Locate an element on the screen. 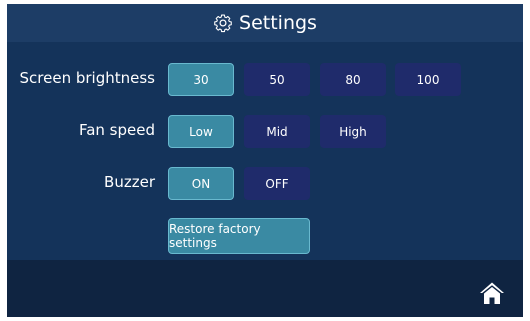 The width and height of the screenshot is (530, 321). brightness-30-button: 30 is located at coordinates (201, 79).